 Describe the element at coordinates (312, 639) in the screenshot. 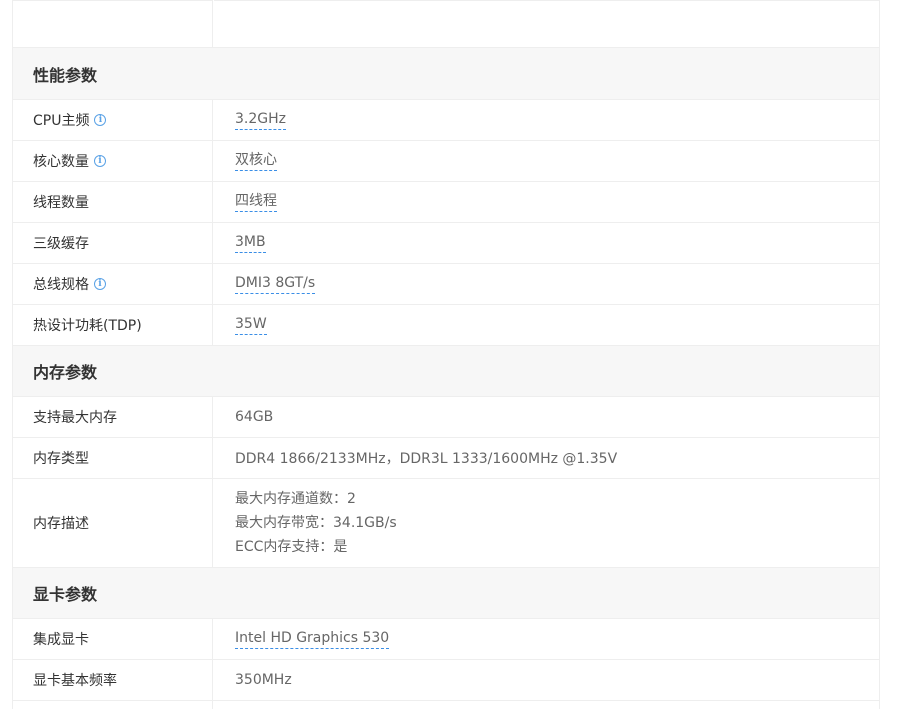

I see `spec-value-link: Intel HD Graphics 530` at that location.